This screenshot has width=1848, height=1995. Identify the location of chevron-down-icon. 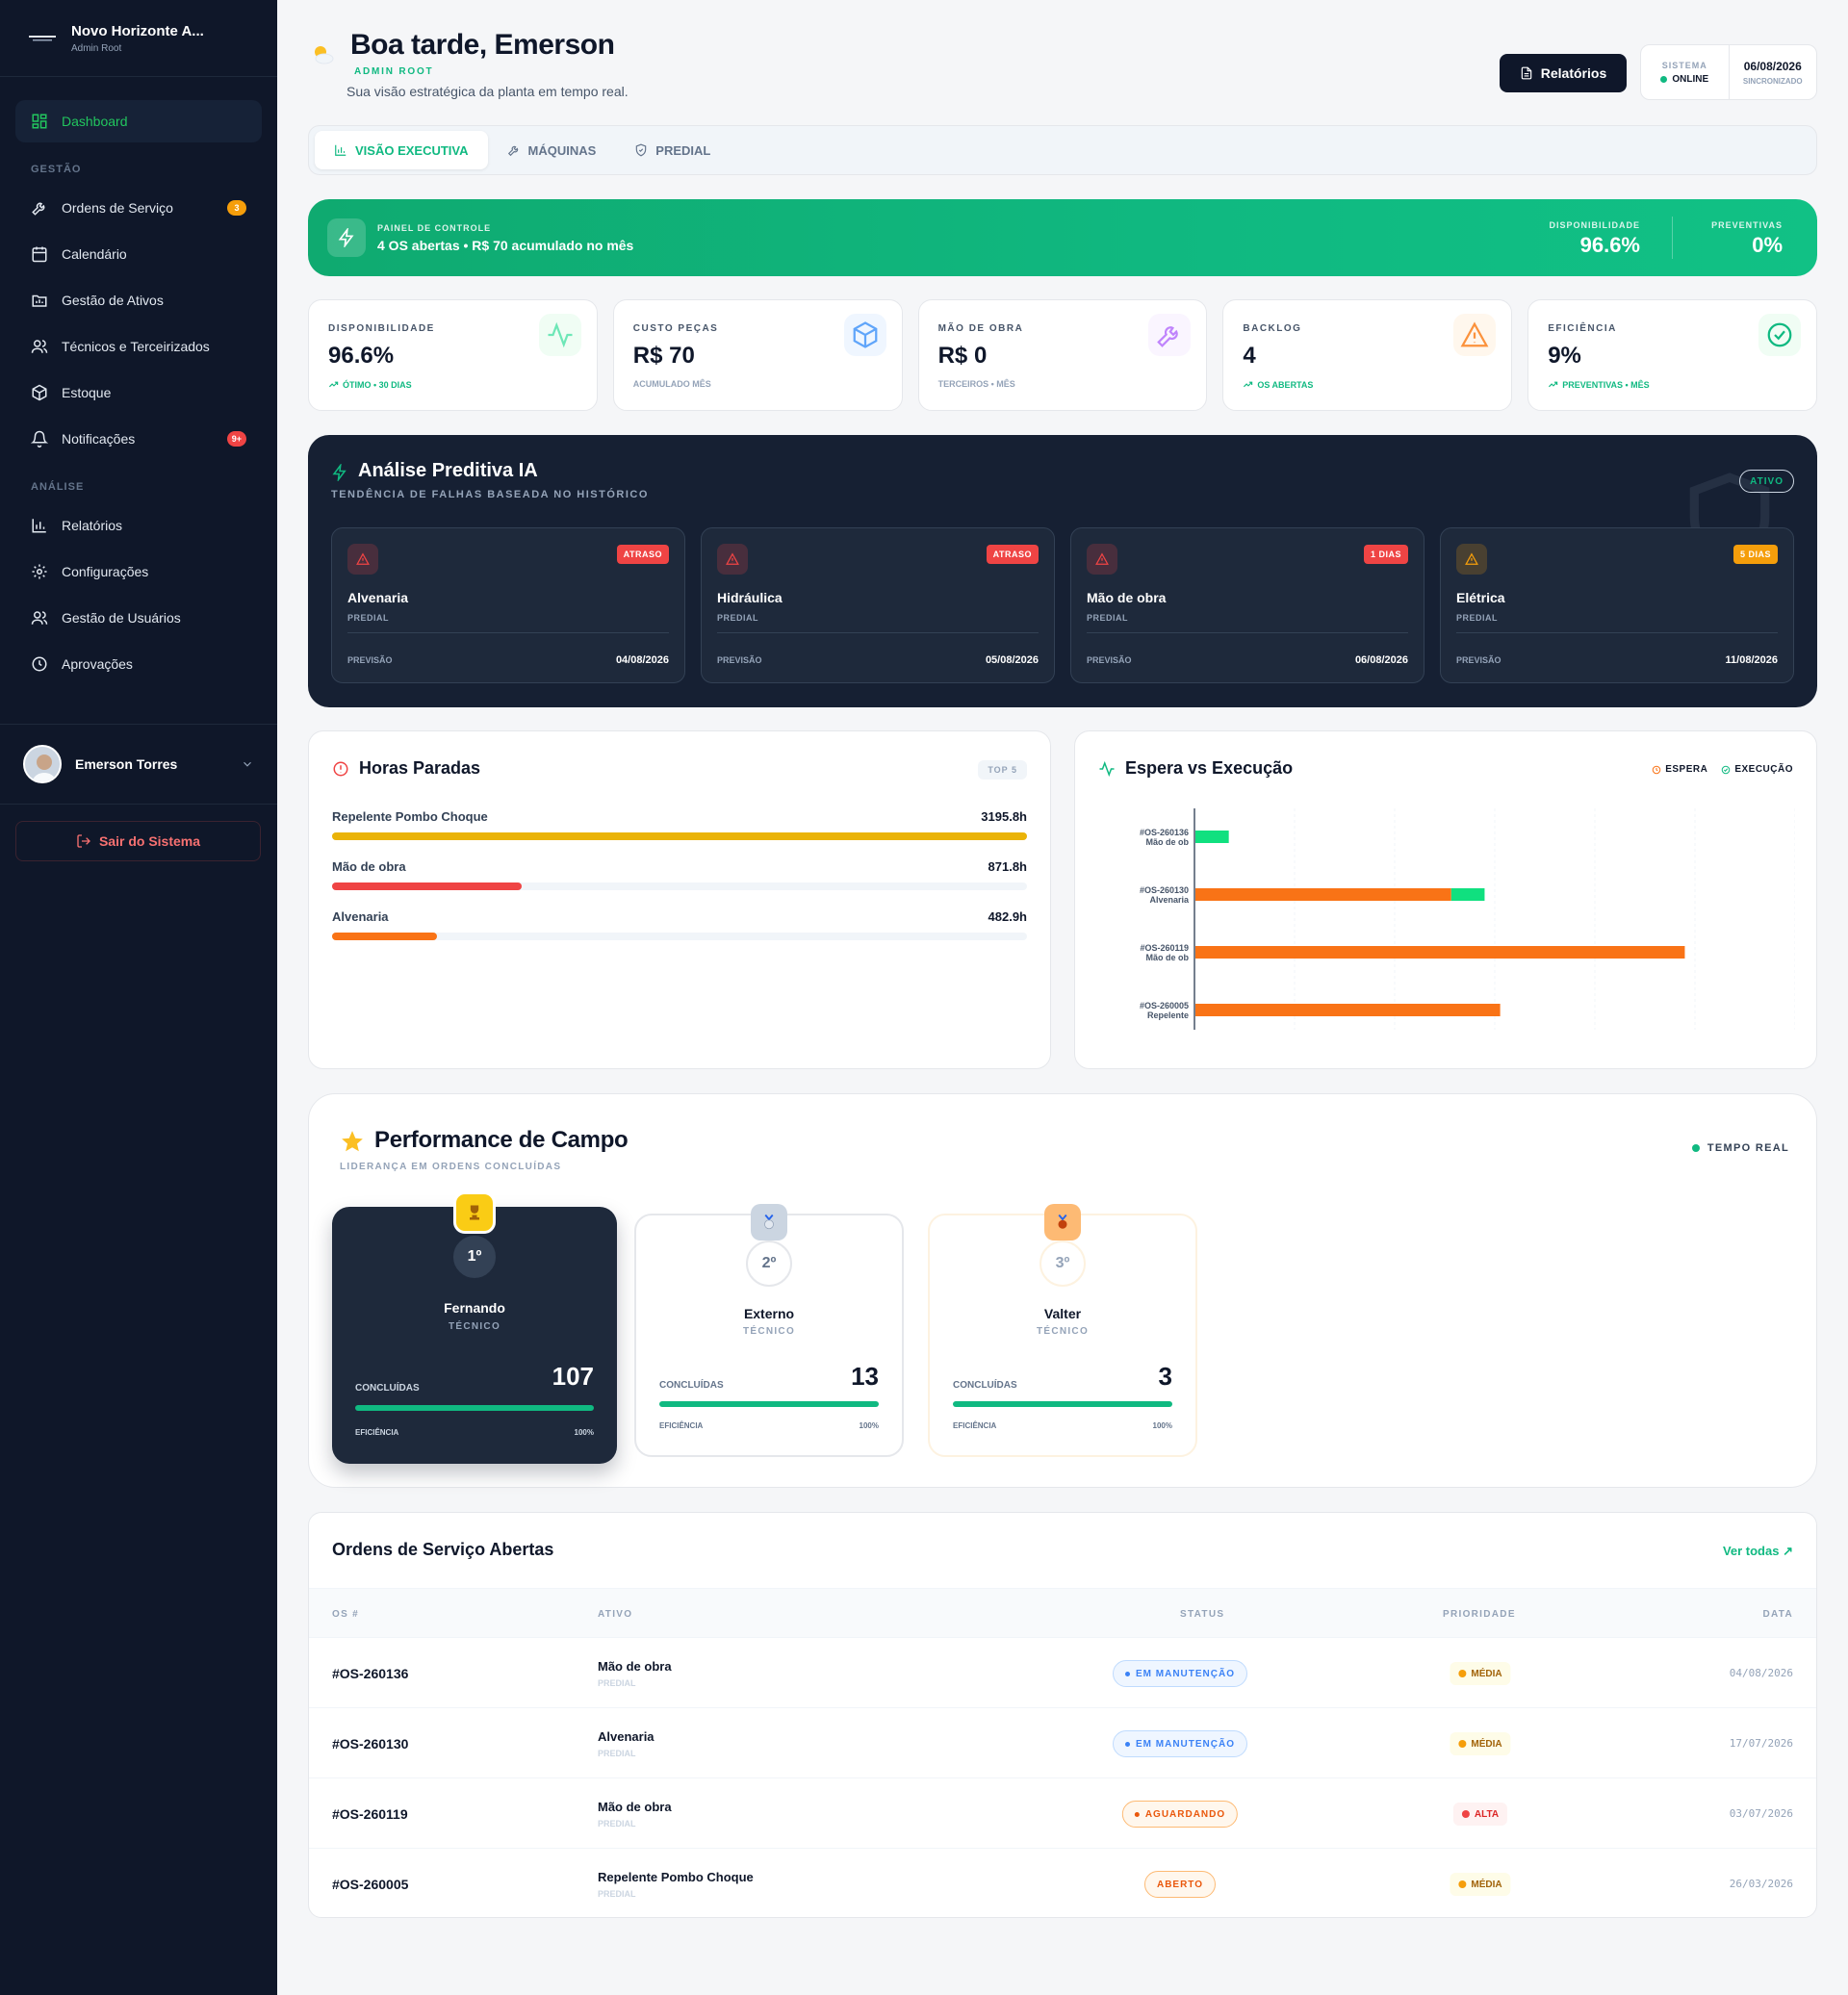
(247, 764).